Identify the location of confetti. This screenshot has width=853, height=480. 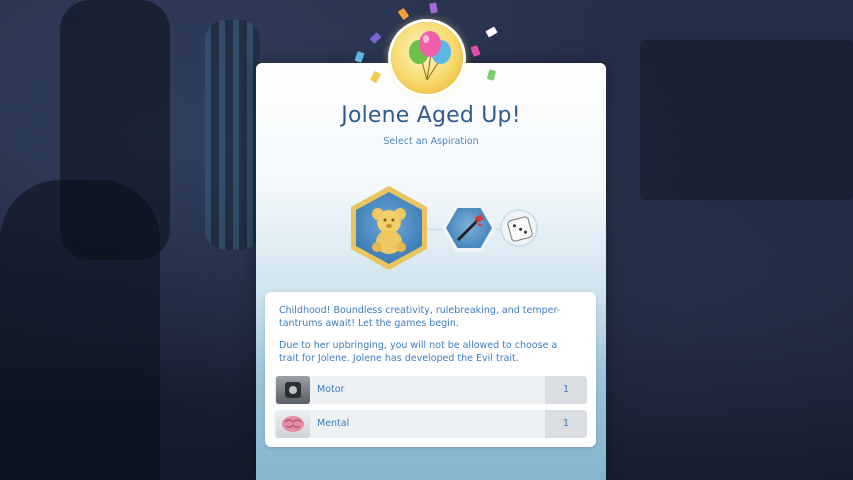
(433, 8).